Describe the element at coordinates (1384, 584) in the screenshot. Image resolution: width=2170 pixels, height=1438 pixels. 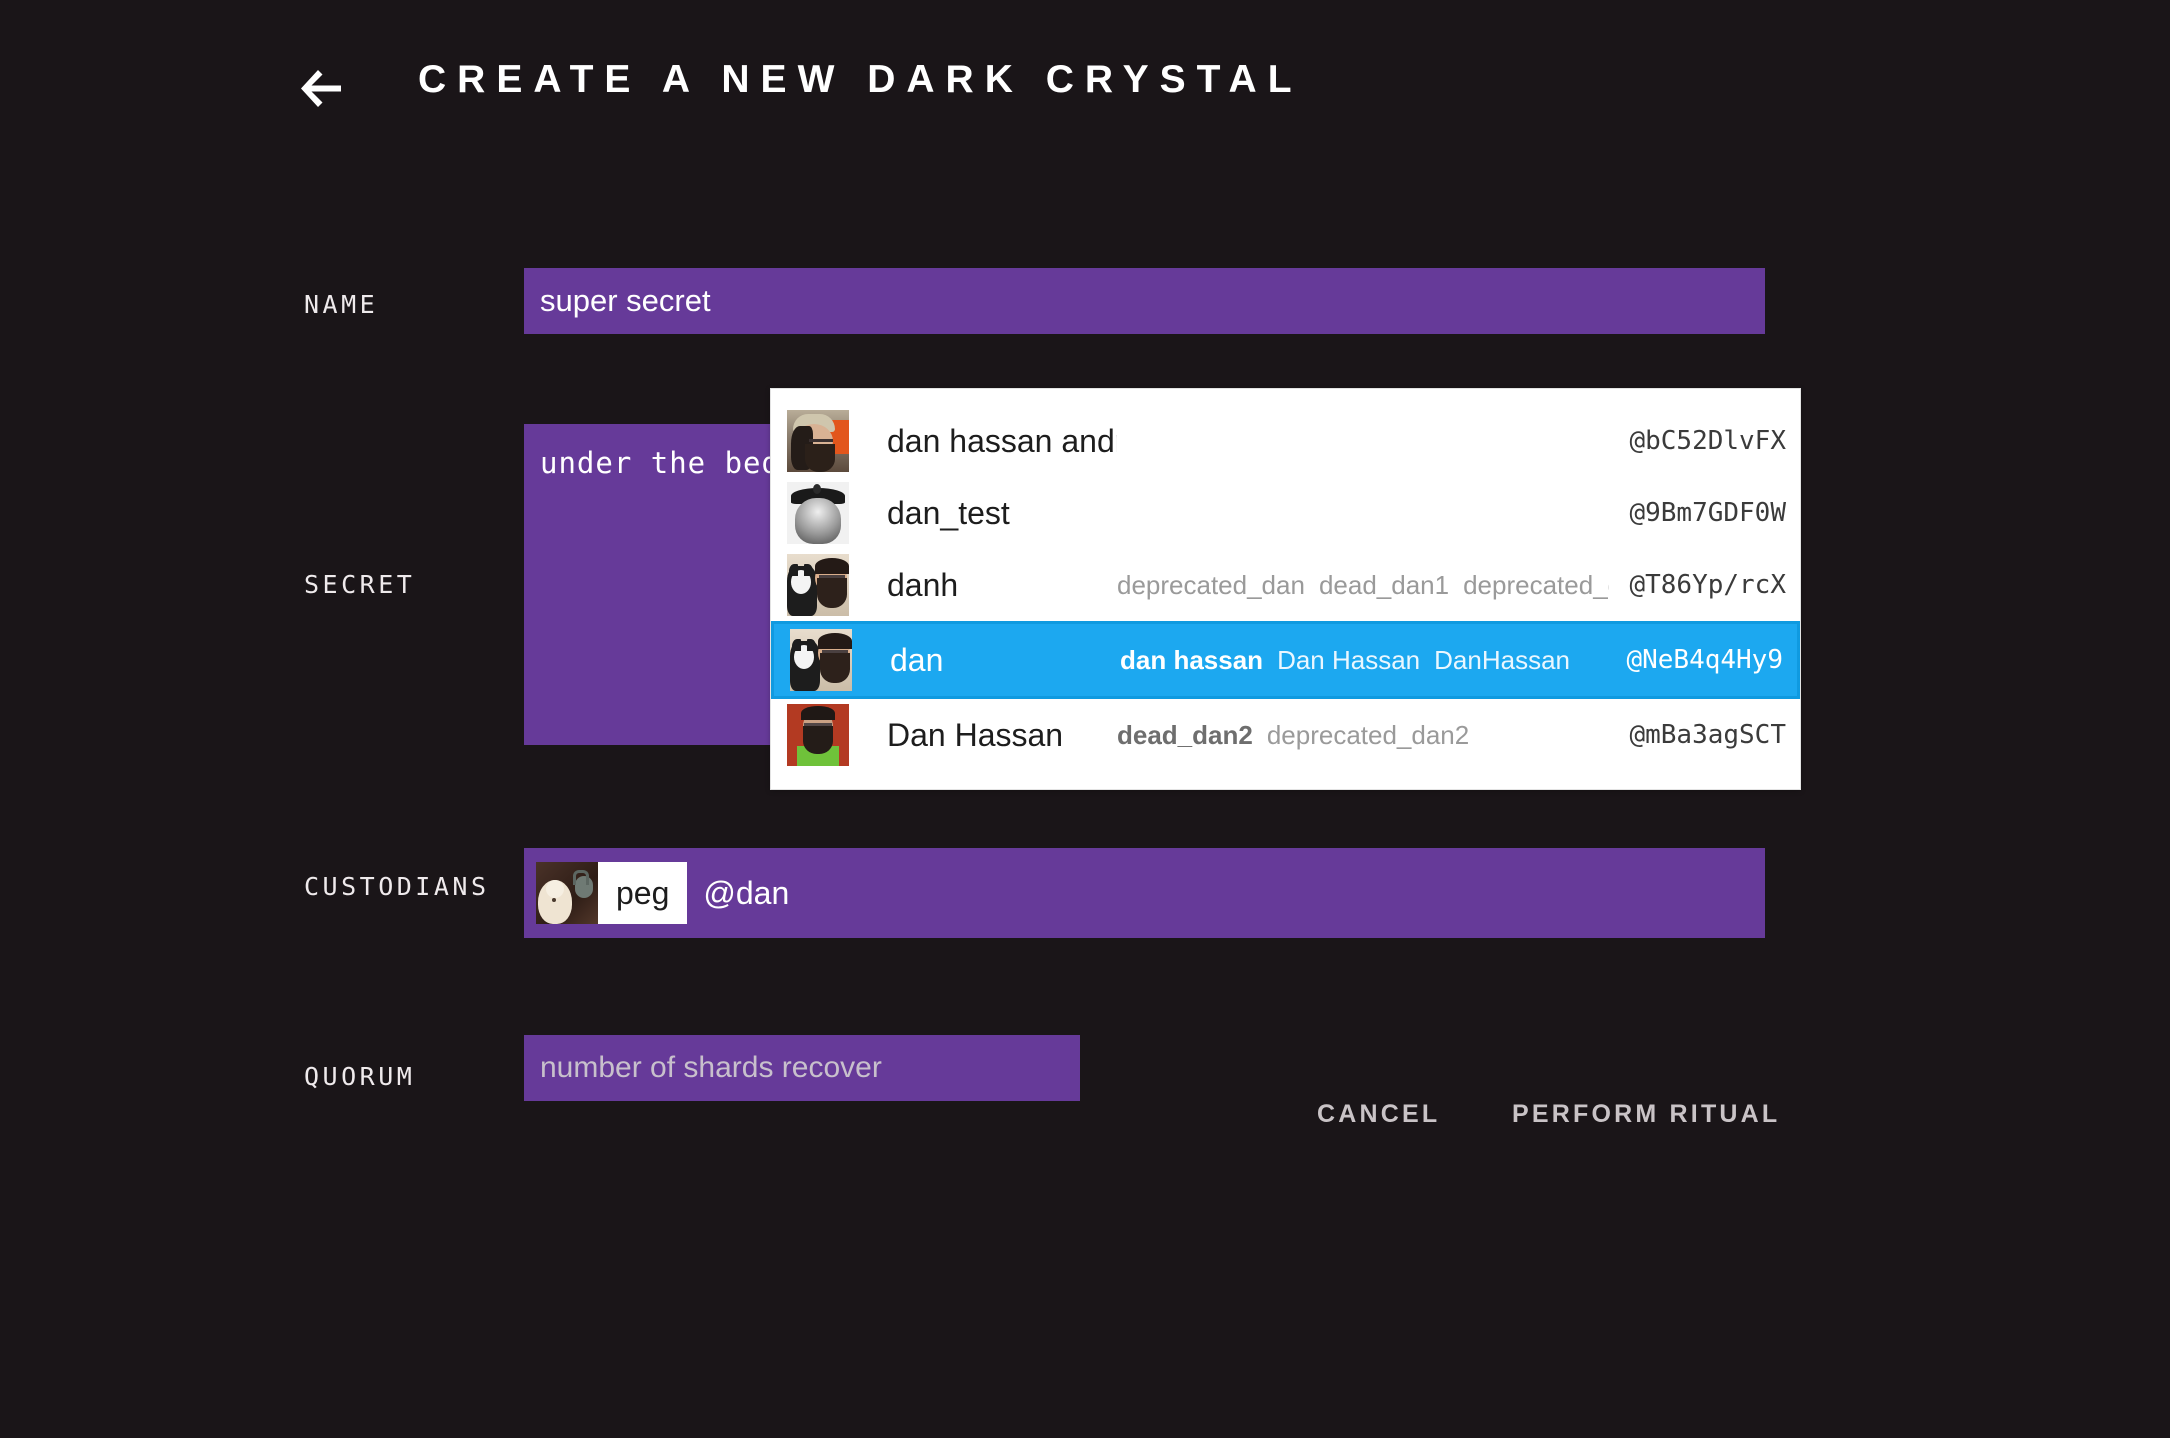
I see `alias: dead_dan1` at that location.